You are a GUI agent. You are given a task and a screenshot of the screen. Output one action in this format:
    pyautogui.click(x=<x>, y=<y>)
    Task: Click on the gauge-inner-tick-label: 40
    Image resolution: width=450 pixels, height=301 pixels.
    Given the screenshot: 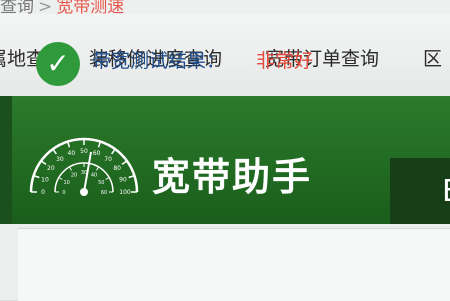 What is the action you would take?
    pyautogui.click(x=94, y=176)
    